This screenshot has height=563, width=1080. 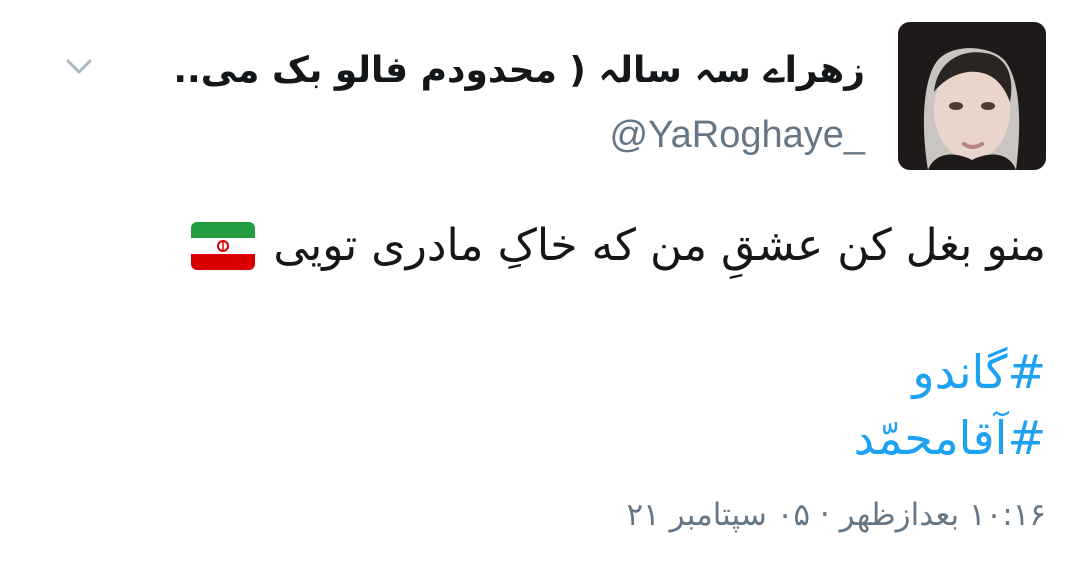 I want to click on display-name: زهراے سہ سالہ ( محدودم فالو بک می.., so click(x=495, y=71).